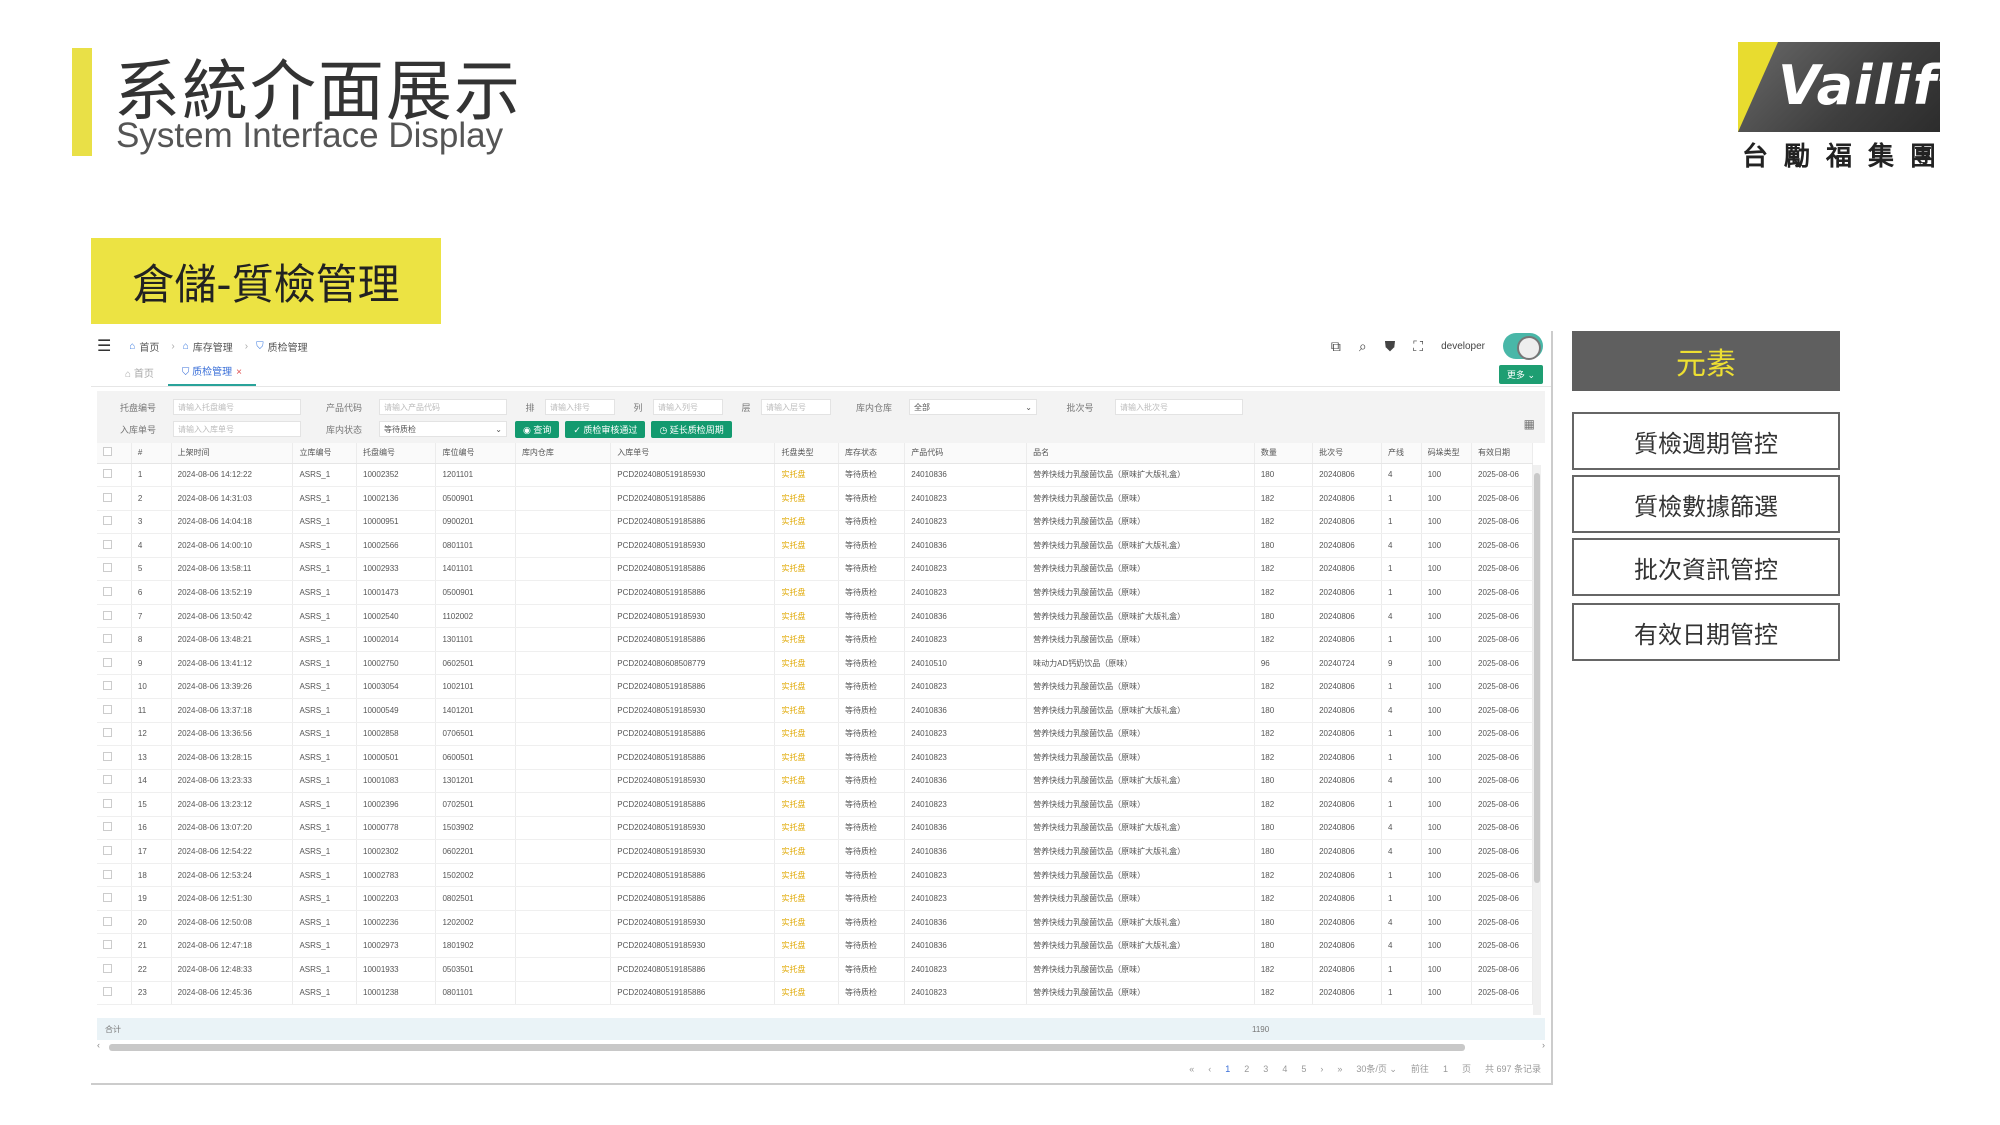 The image size is (2000, 1125). What do you see at coordinates (1191, 1069) in the screenshot?
I see `first-page-icon: «` at bounding box center [1191, 1069].